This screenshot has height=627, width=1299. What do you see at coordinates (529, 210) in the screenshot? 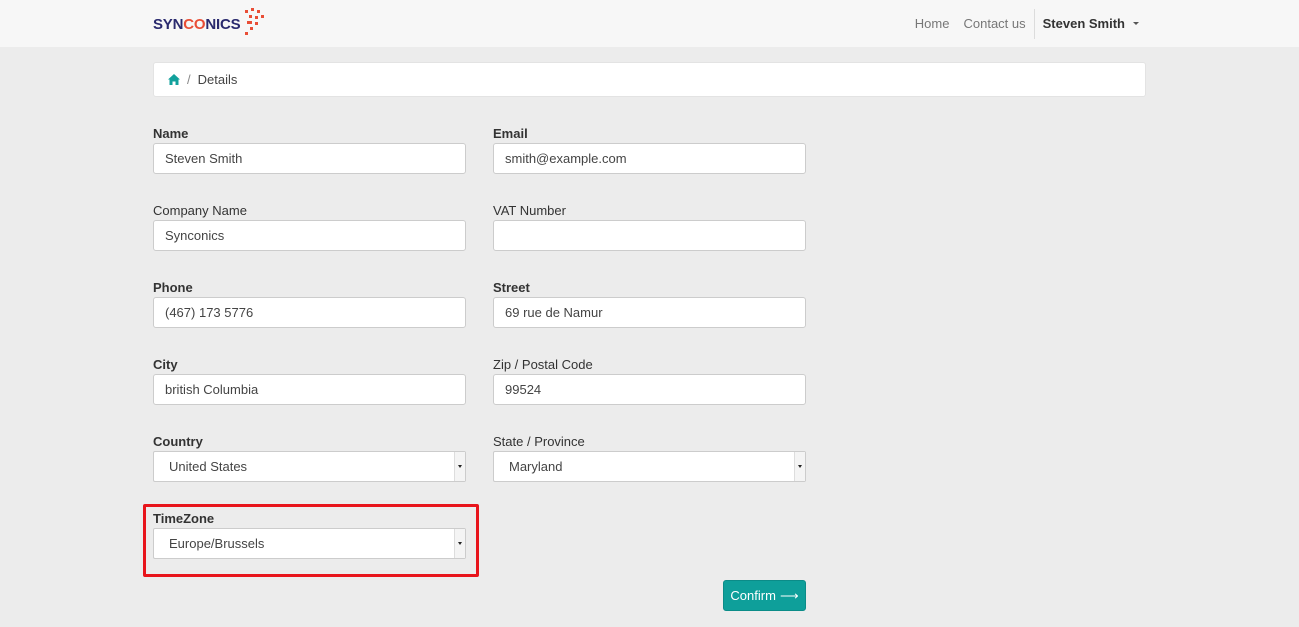
I see `vat-label: VAT Number` at bounding box center [529, 210].